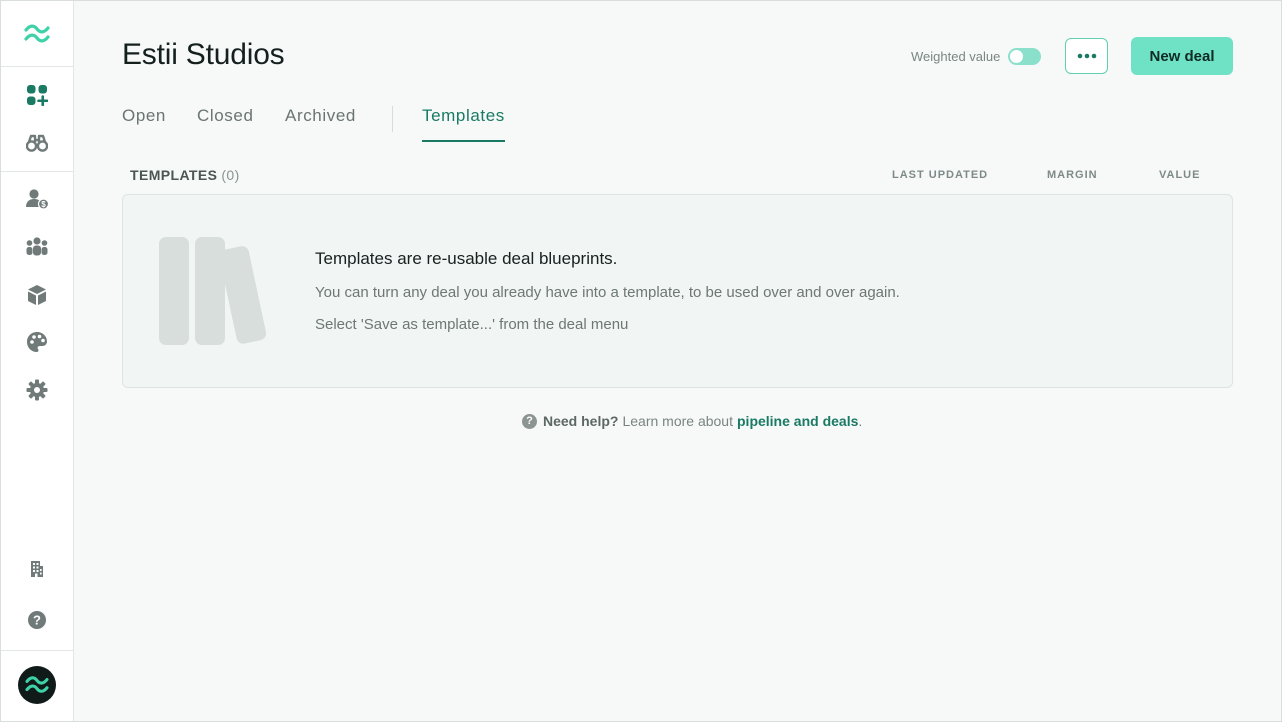 The height and width of the screenshot is (722, 1282). I want to click on sidebar-item-clients: $, so click(37, 199).